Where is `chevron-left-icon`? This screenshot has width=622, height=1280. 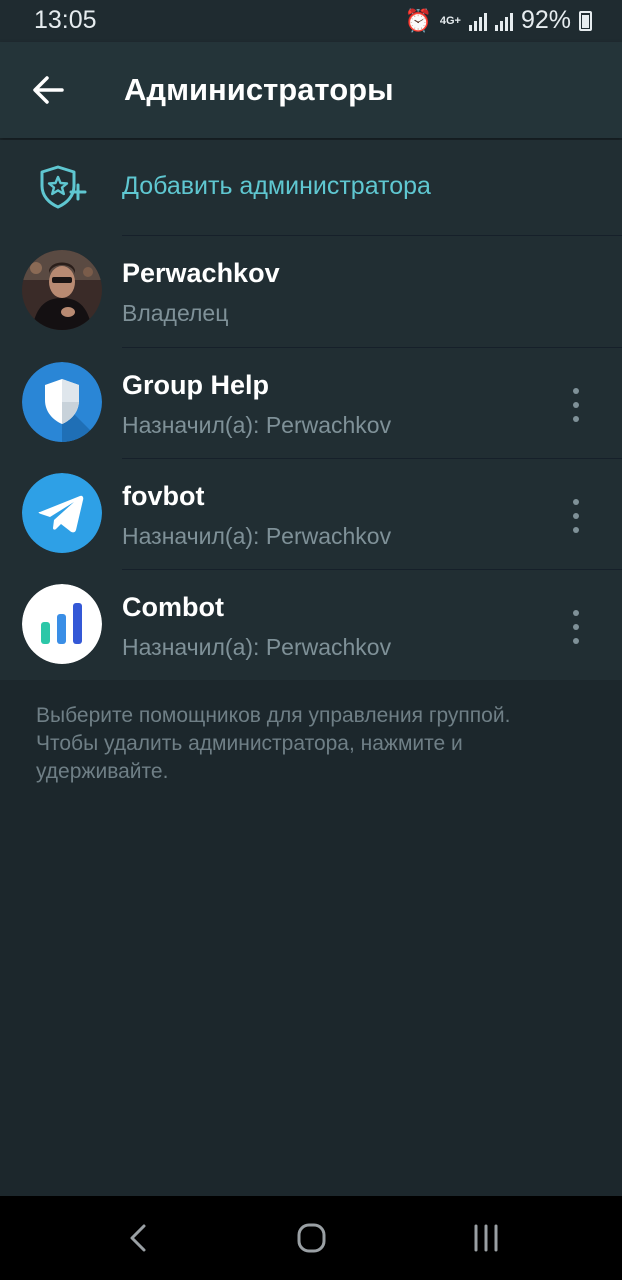 chevron-left-icon is located at coordinates (138, 1238).